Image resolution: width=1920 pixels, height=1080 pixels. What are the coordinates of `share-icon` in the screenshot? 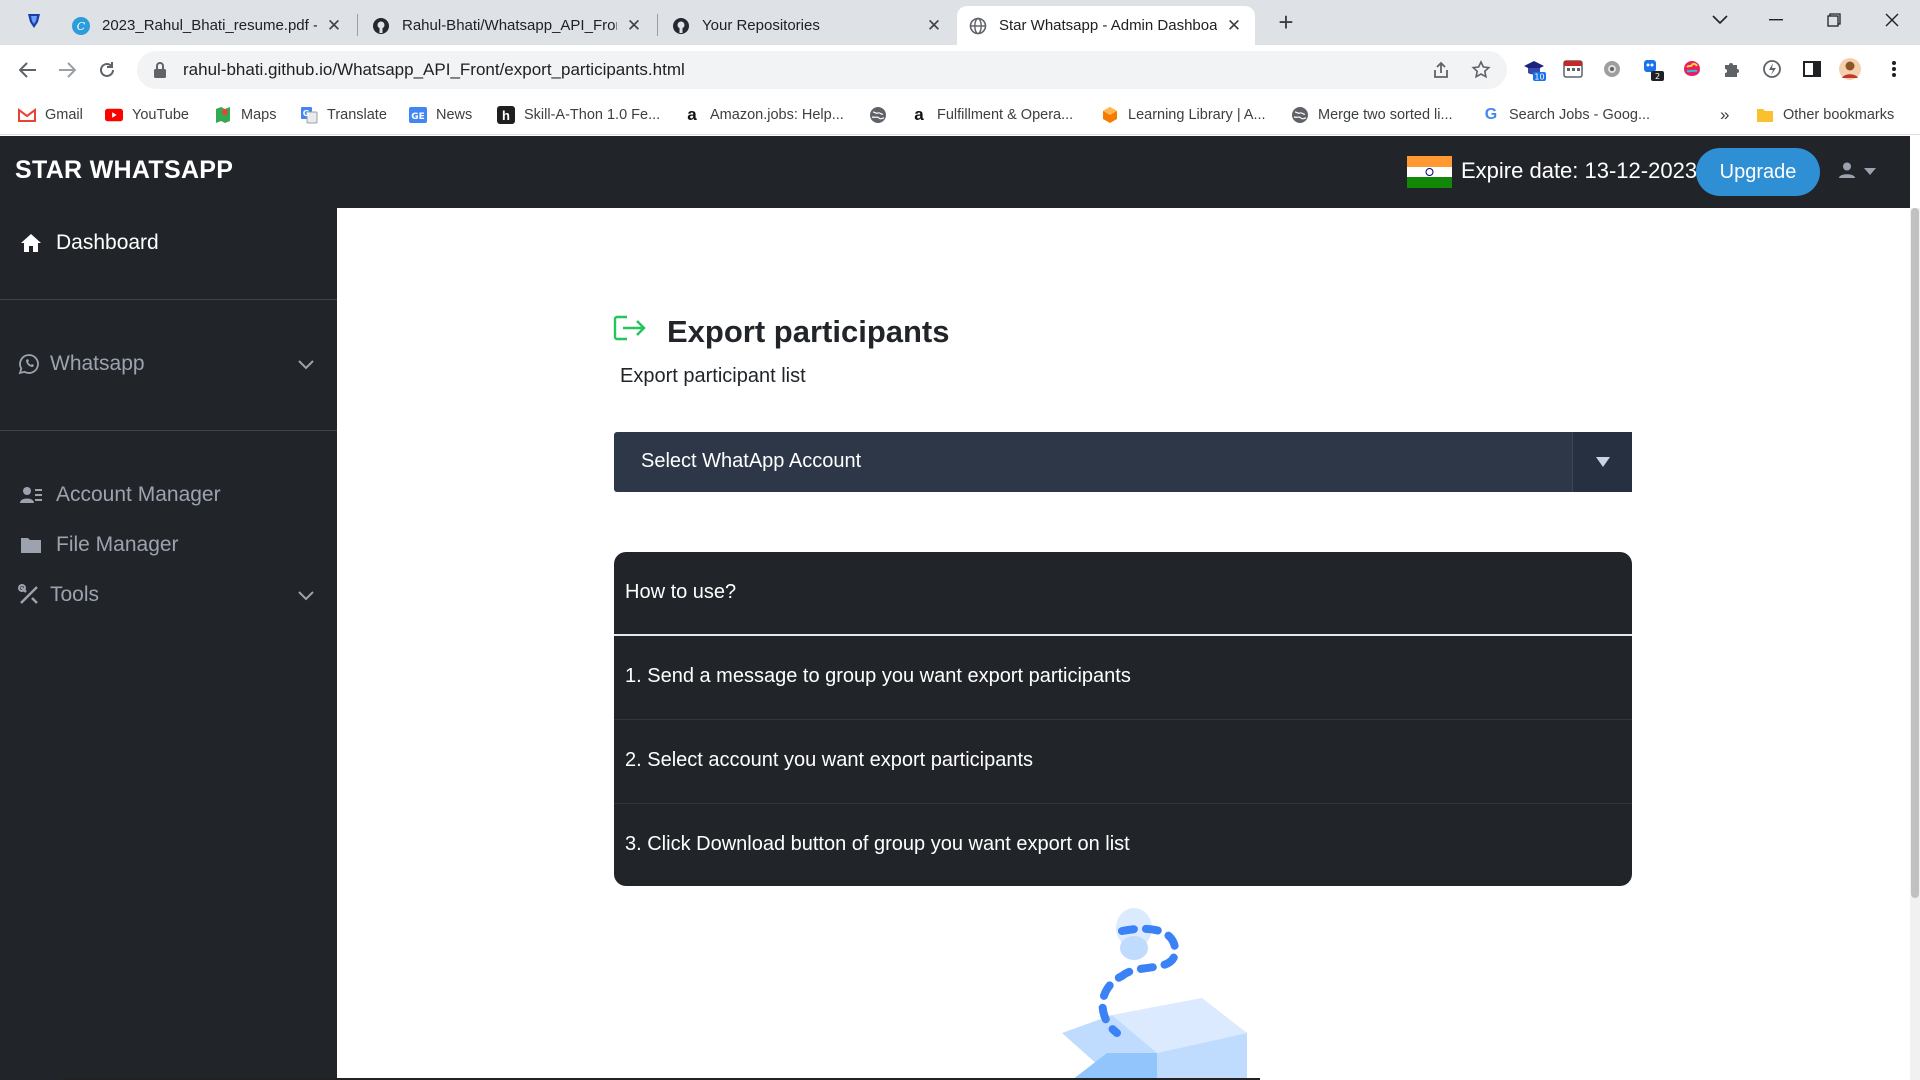 It's located at (1441, 70).